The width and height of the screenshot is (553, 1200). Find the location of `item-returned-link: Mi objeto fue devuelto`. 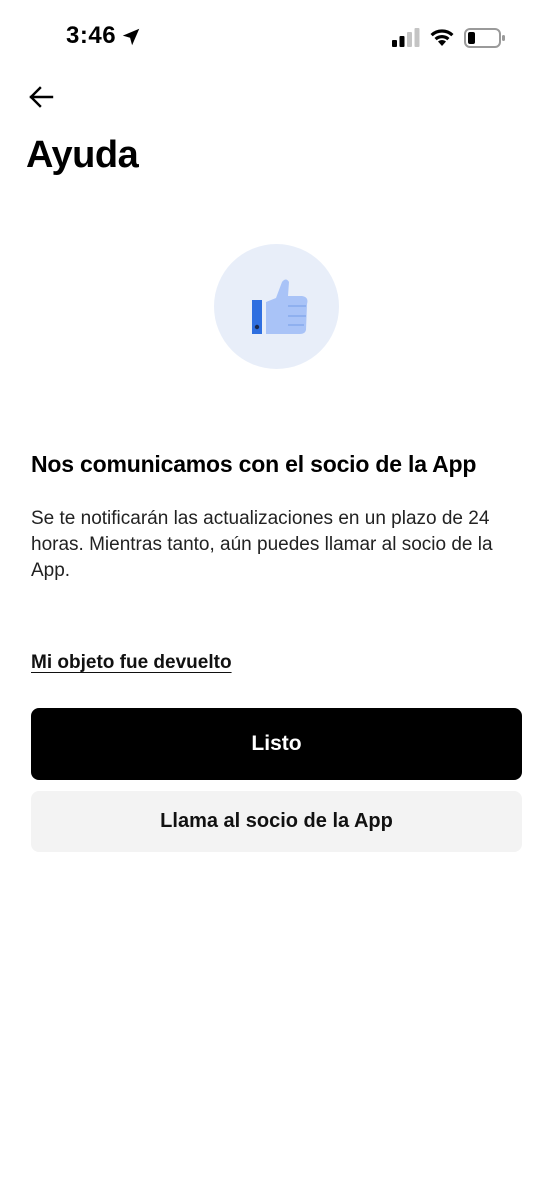

item-returned-link: Mi objeto fue devuelto is located at coordinates (131, 663).